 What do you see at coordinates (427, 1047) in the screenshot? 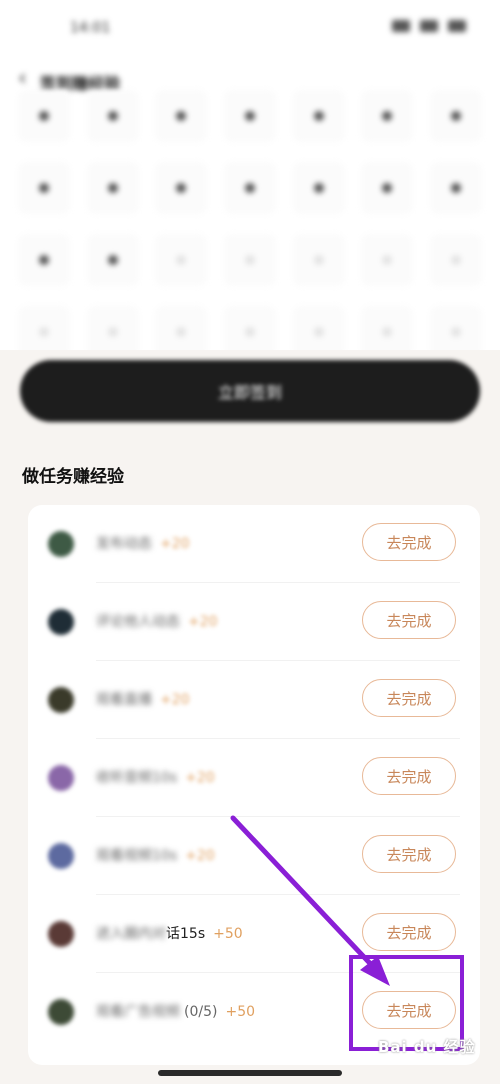
I see `baidu-jingyan-watermark: Bai du 经验` at bounding box center [427, 1047].